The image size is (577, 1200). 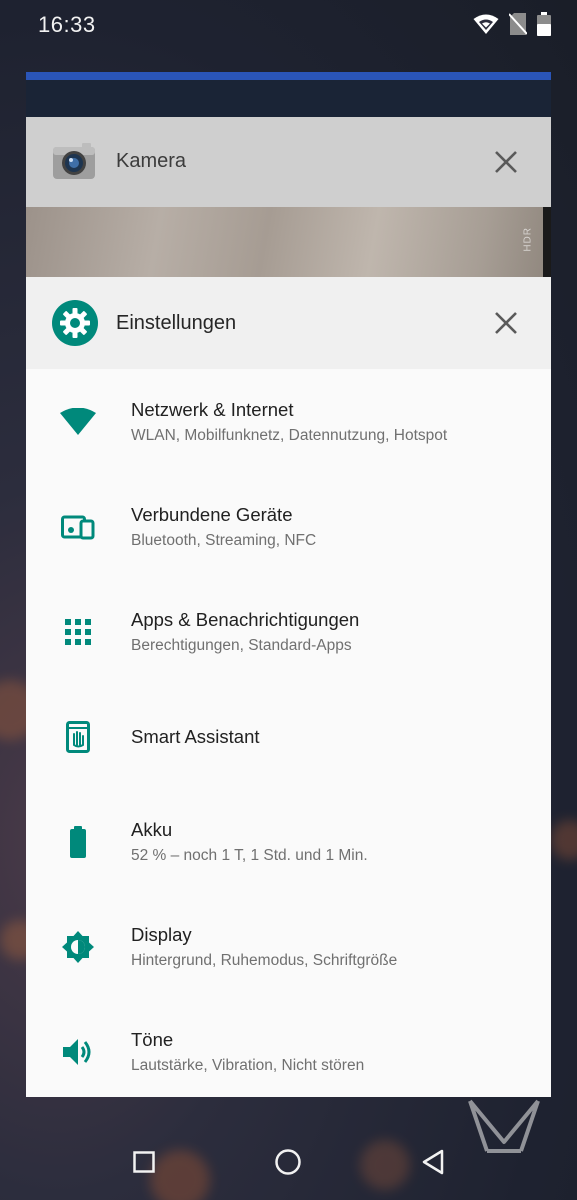 I want to click on no-sim-icon, so click(x=518, y=24).